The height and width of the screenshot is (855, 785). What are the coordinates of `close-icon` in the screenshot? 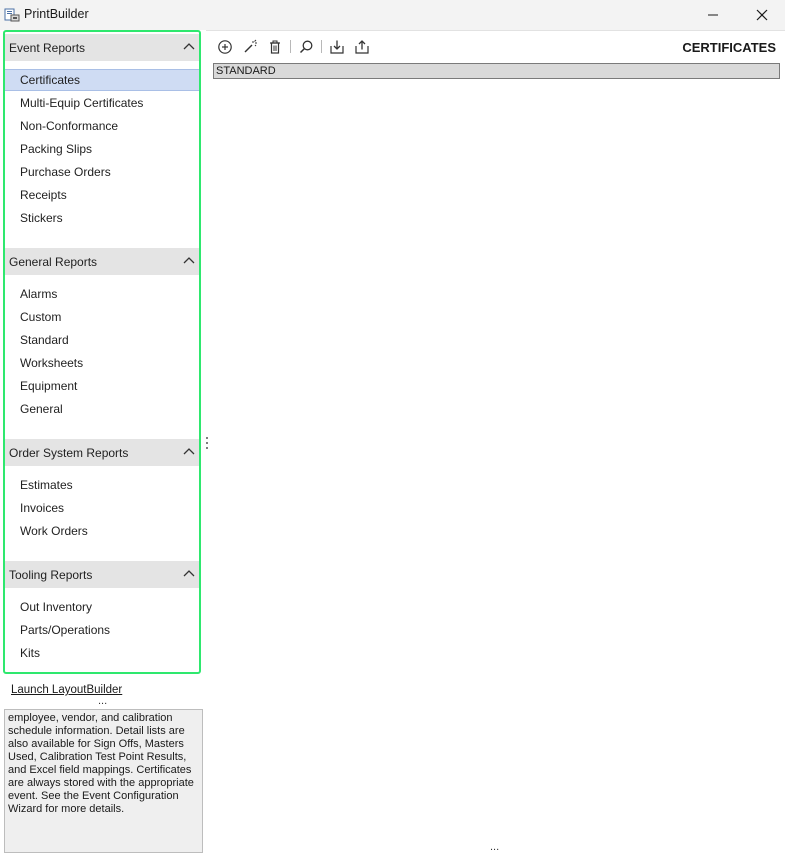 It's located at (762, 15).